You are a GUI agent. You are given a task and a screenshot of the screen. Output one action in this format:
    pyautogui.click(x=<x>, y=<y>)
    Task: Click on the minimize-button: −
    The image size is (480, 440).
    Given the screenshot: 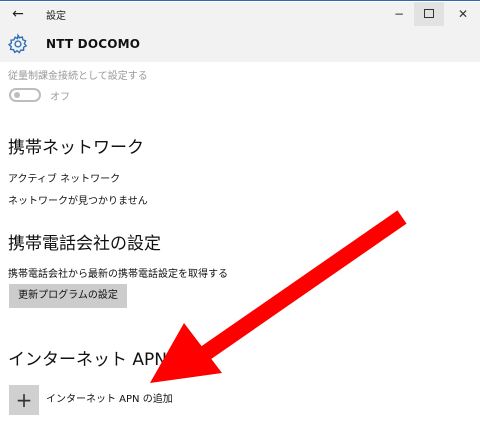 What is the action you would take?
    pyautogui.click(x=399, y=14)
    